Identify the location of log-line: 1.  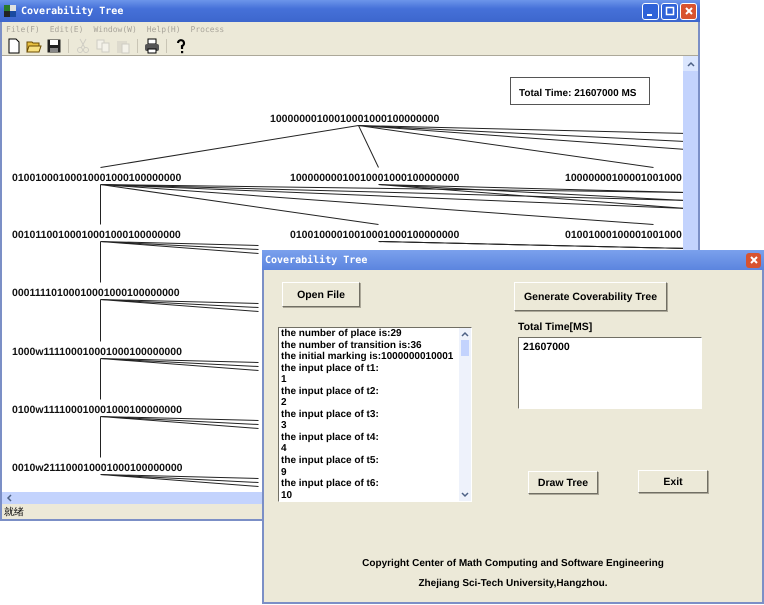
(284, 380).